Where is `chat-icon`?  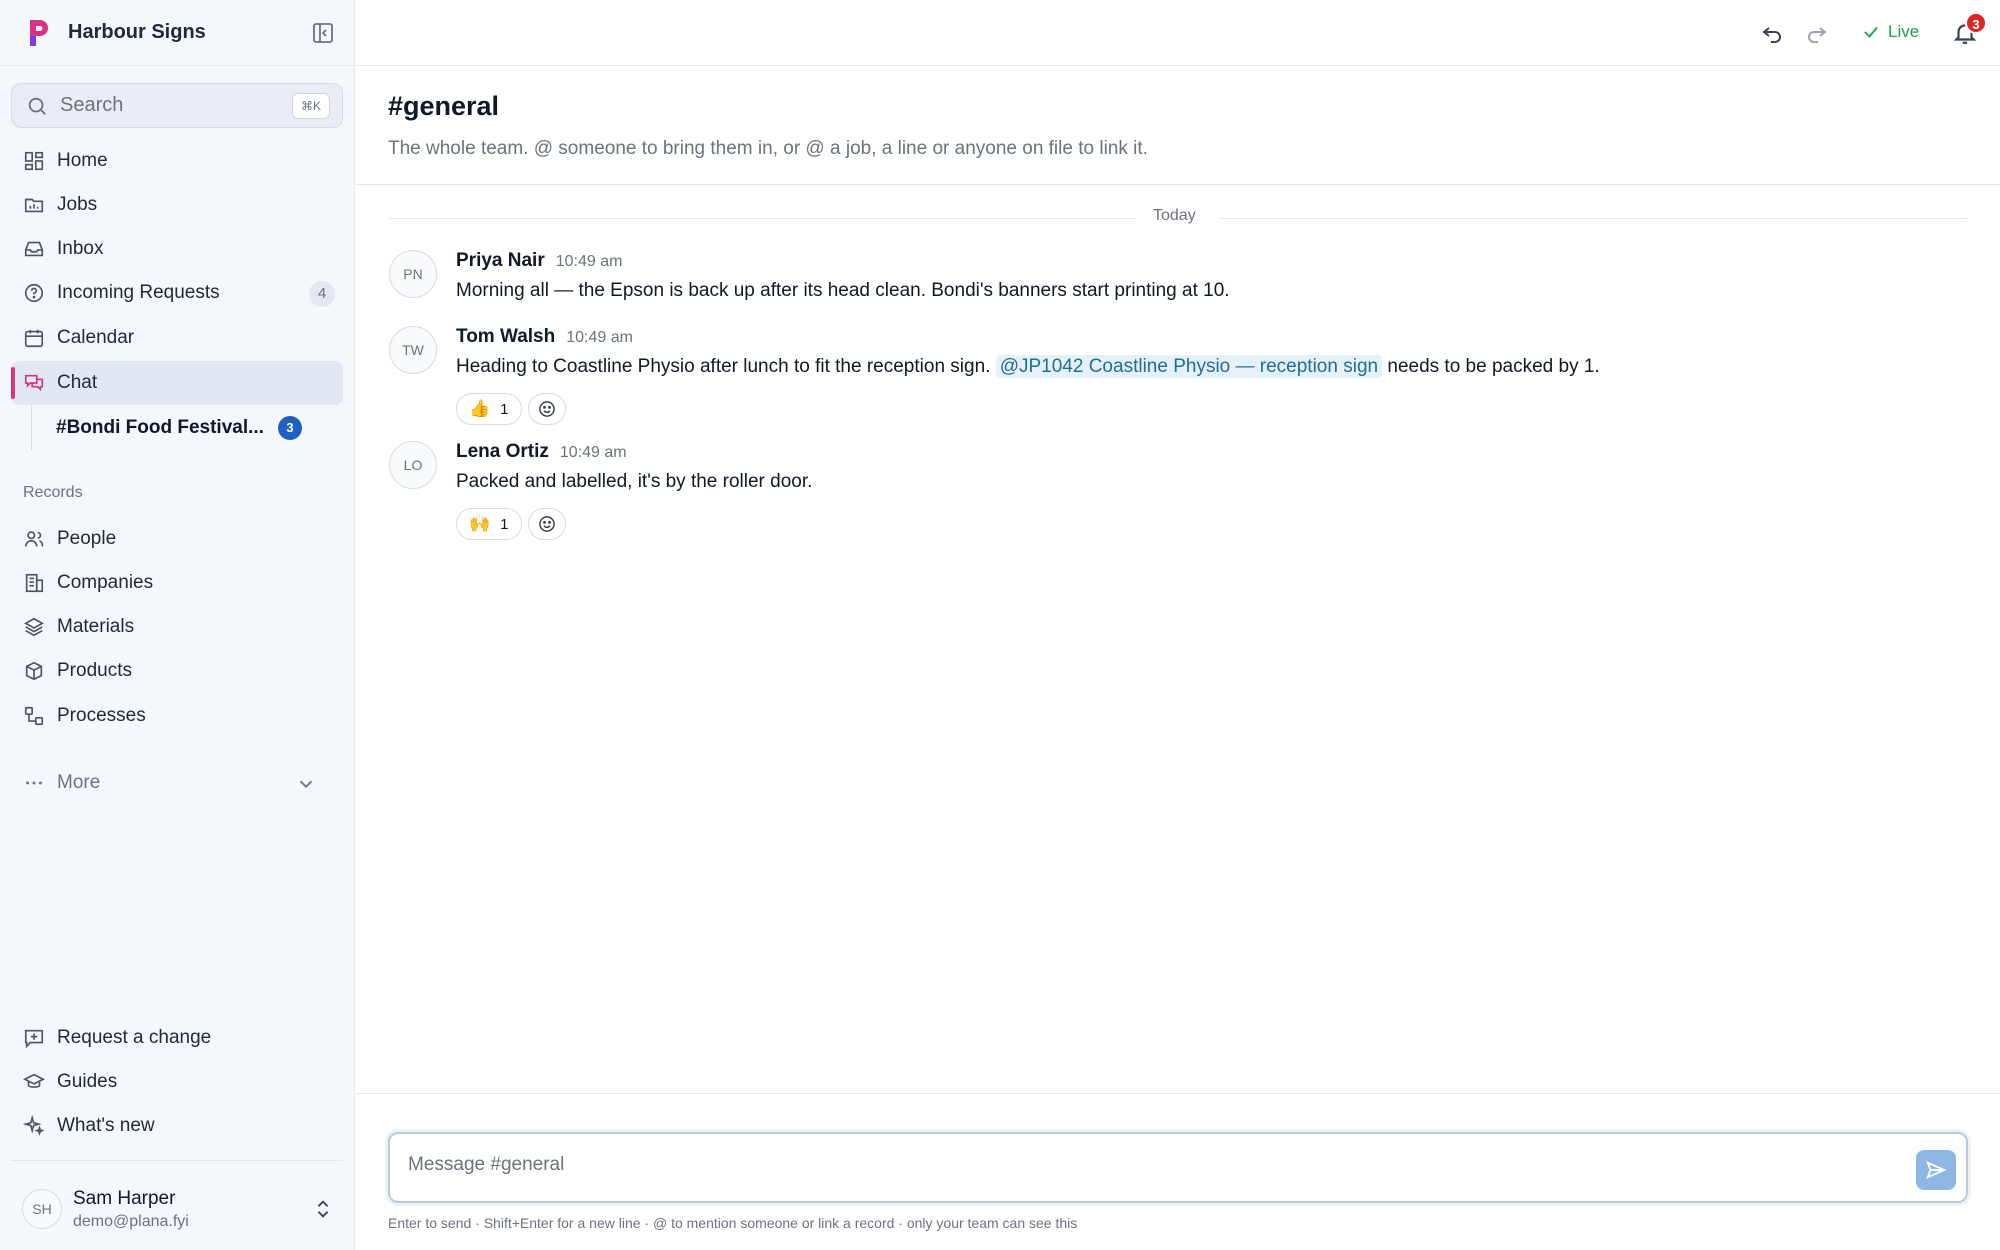
chat-icon is located at coordinates (34, 383).